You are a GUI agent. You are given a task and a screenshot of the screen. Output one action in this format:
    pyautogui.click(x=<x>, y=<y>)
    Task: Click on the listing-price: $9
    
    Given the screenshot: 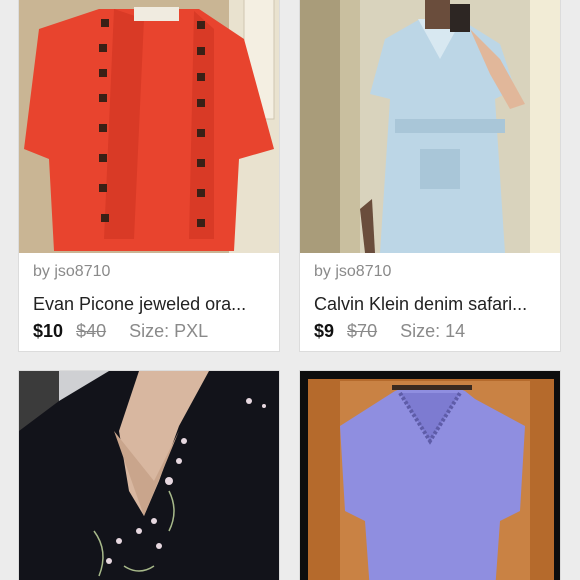 What is the action you would take?
    pyautogui.click(x=324, y=331)
    